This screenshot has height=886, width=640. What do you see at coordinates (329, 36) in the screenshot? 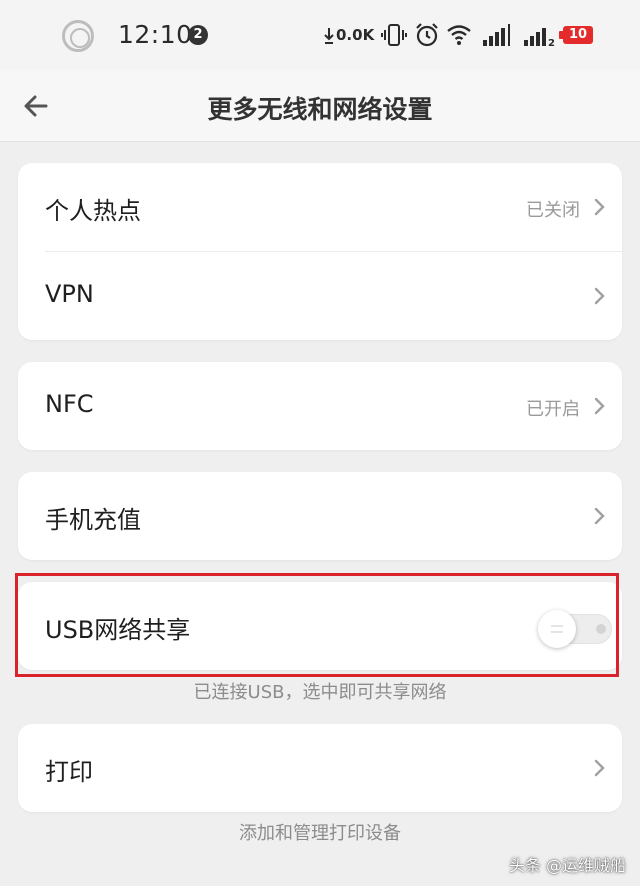
I see `download-arrow-icon` at bounding box center [329, 36].